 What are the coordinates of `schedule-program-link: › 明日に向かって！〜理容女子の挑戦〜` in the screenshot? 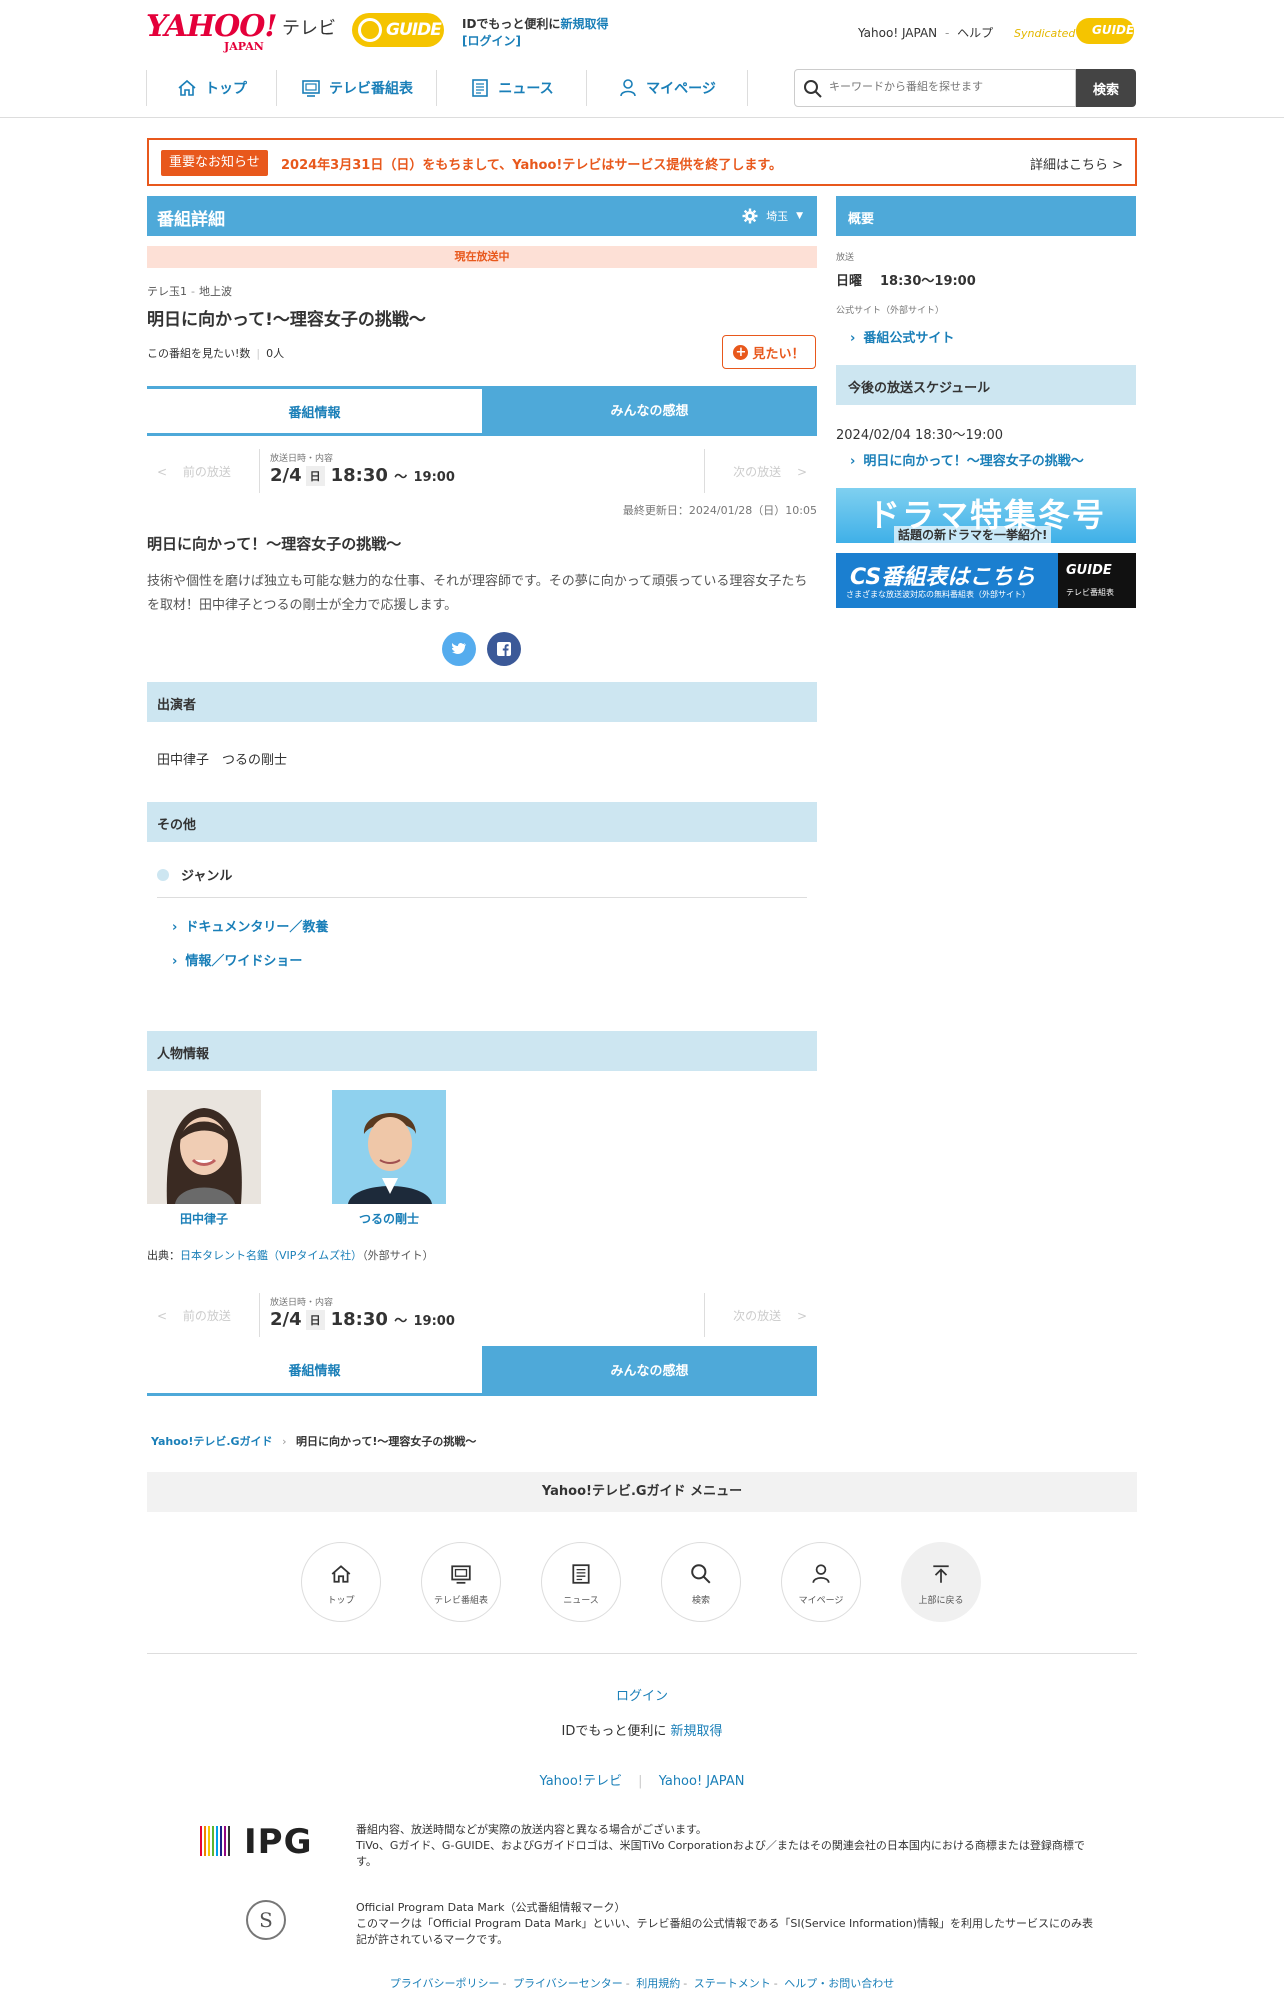 It's located at (967, 459).